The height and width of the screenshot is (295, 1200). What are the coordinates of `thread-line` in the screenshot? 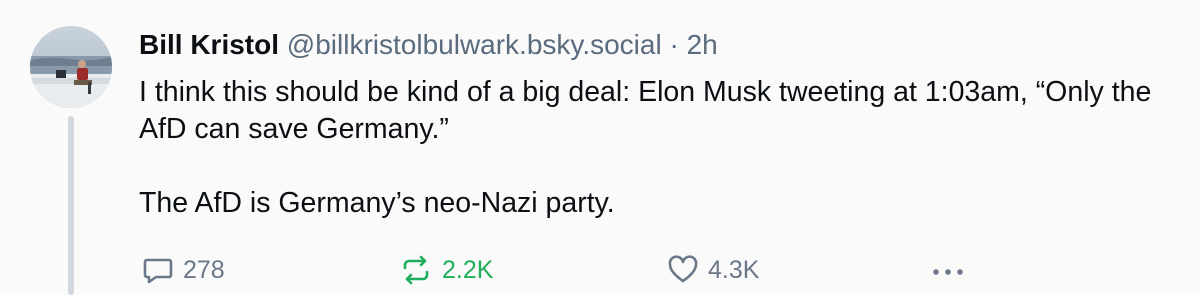 It's located at (71, 205).